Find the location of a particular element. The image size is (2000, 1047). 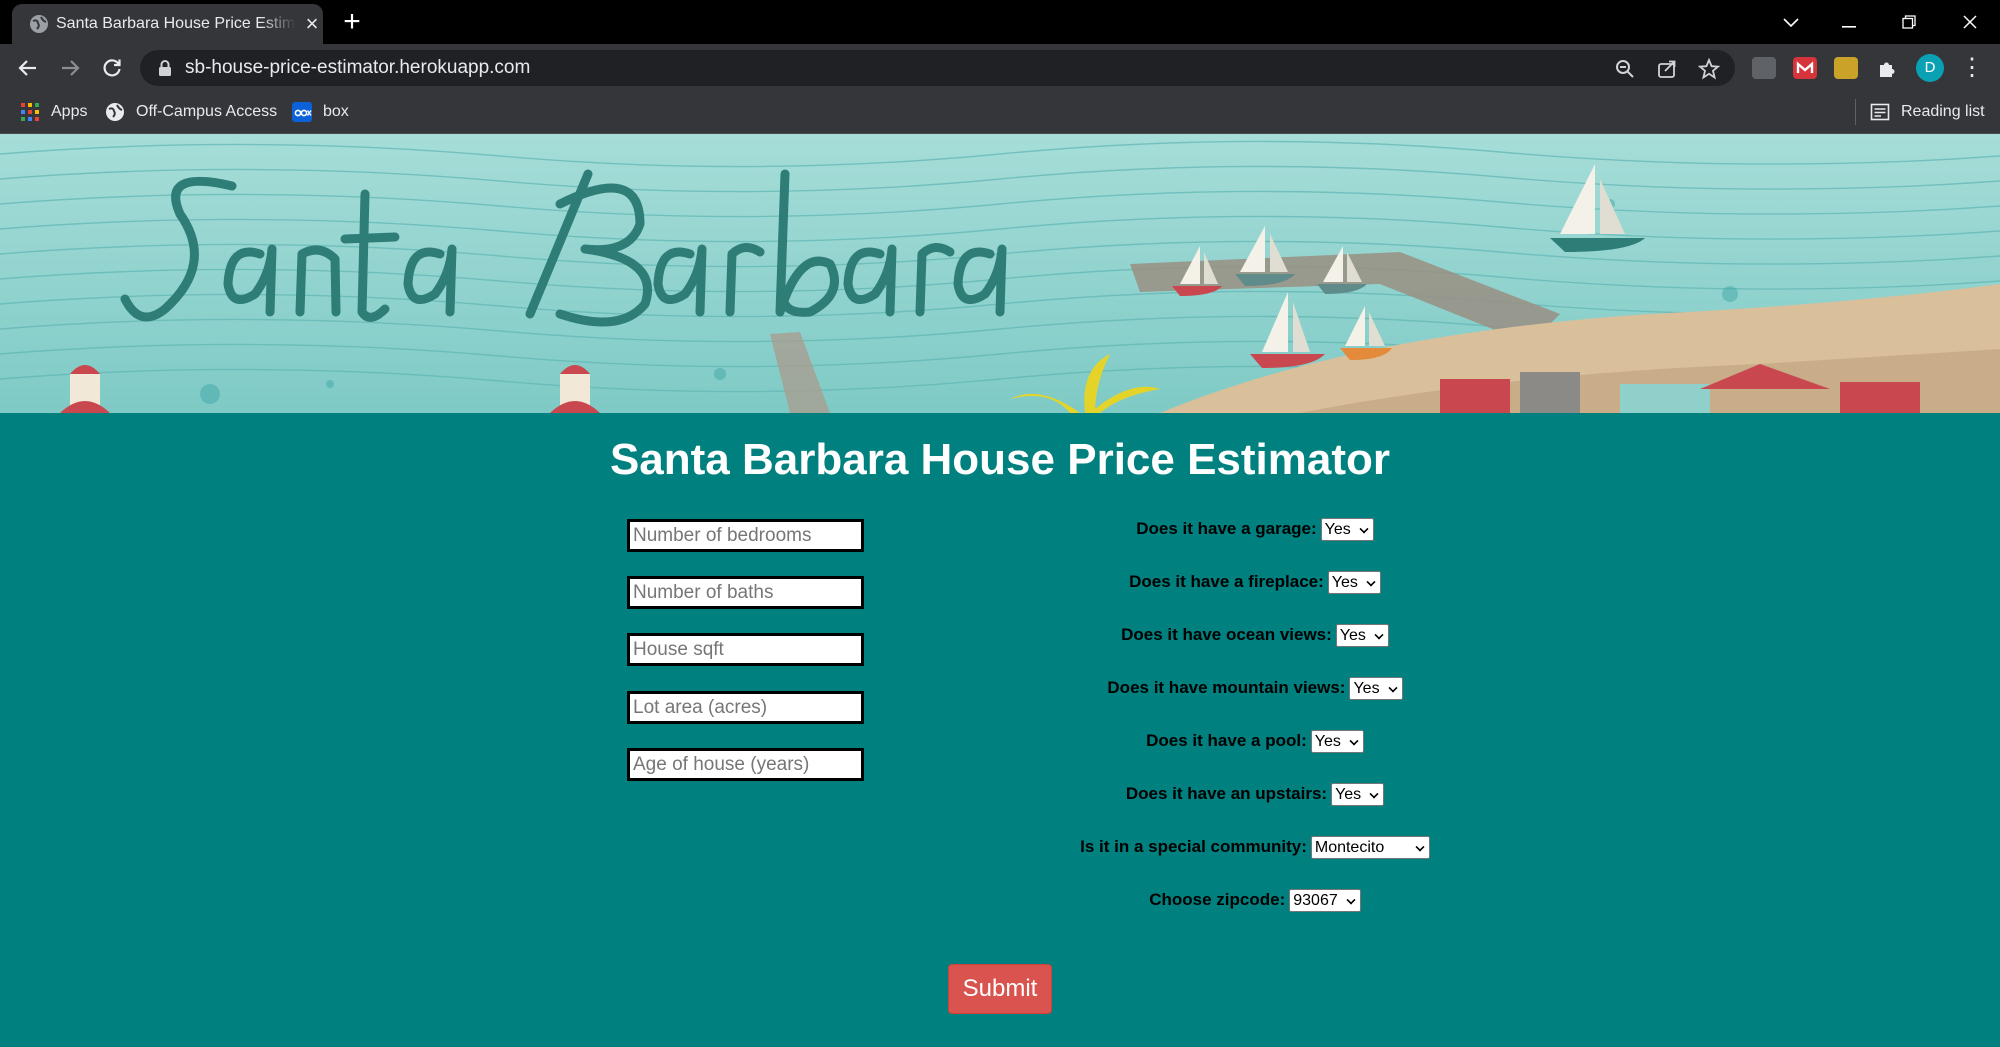

zoom-icon is located at coordinates (1625, 69).